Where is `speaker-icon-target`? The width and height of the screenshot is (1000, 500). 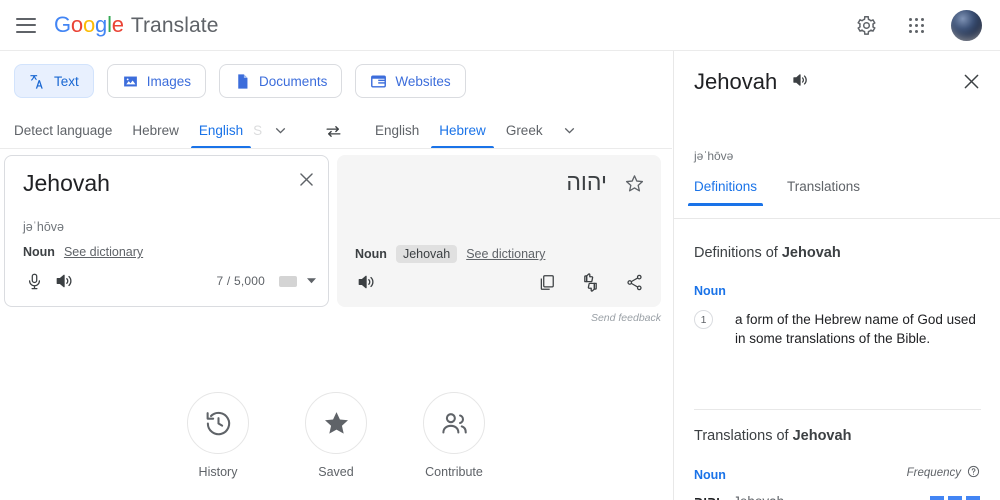
speaker-icon-target is located at coordinates (366, 282).